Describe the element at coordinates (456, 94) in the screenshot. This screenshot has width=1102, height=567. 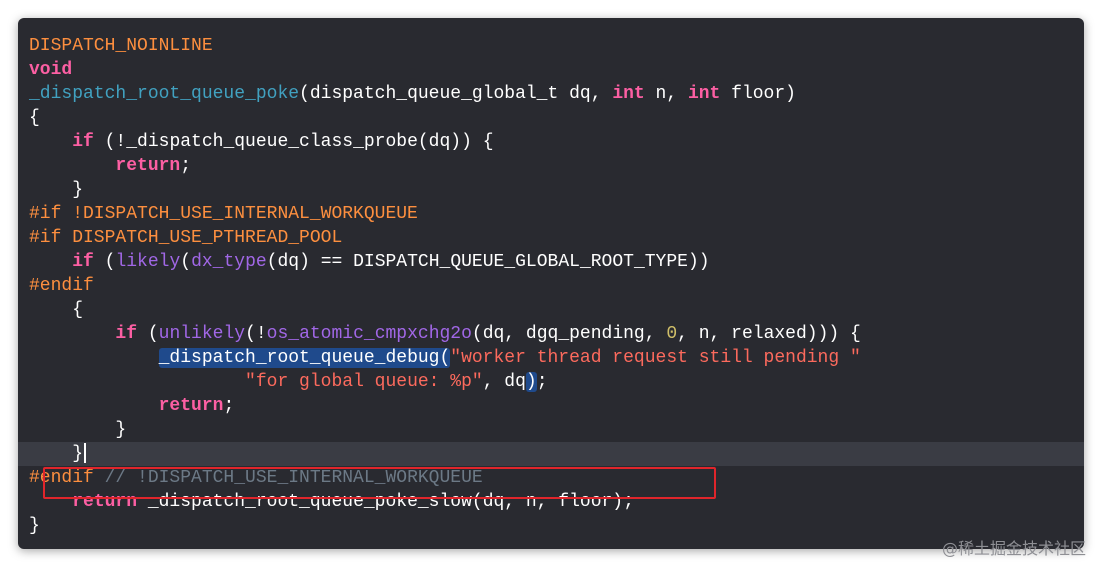
I see `code-token: (dispatch_queue_global_t dq,` at that location.